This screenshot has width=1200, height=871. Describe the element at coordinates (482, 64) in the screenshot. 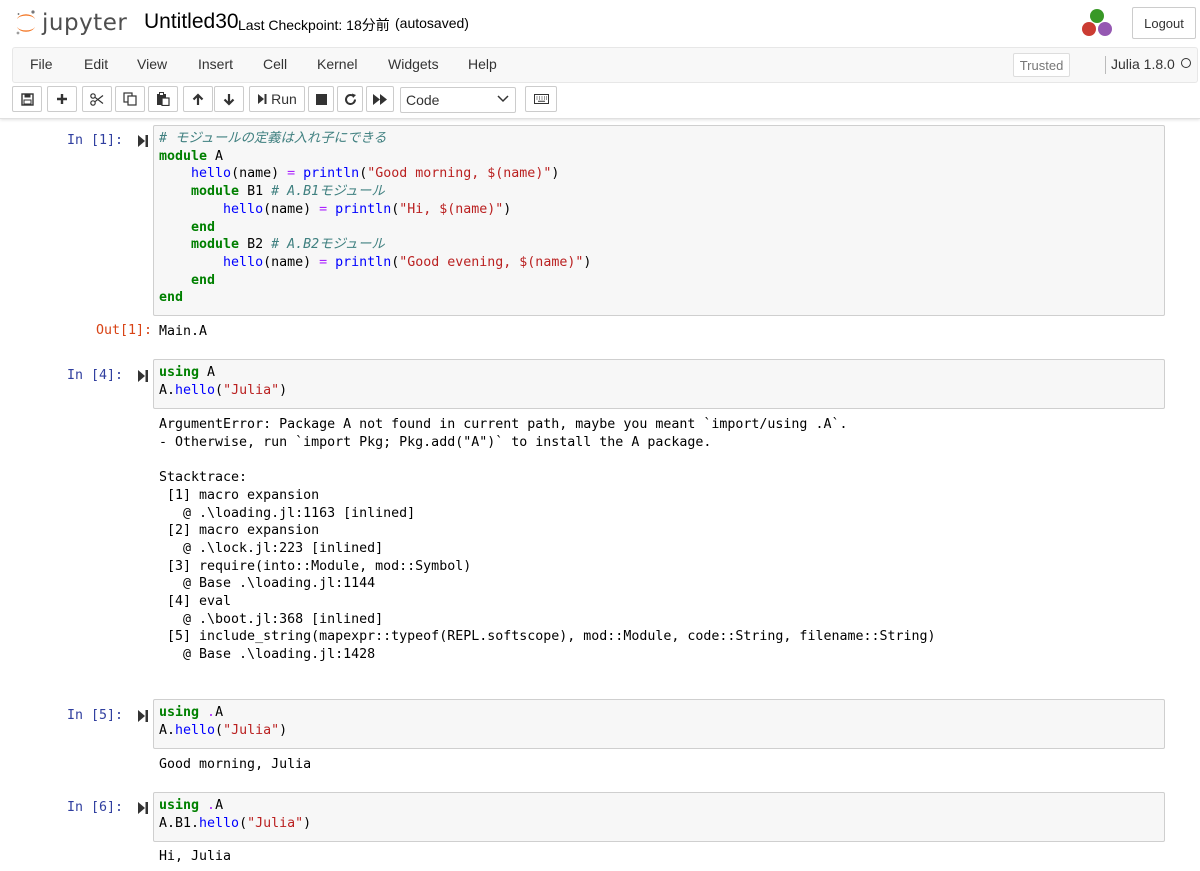

I see `menu-help: Help` at that location.